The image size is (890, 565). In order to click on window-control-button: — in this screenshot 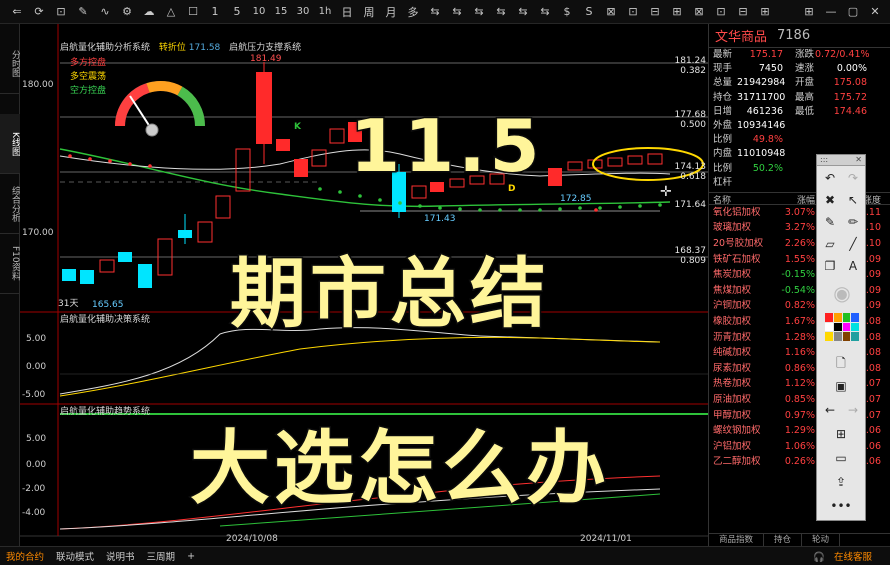, I will do `click(831, 11)`.